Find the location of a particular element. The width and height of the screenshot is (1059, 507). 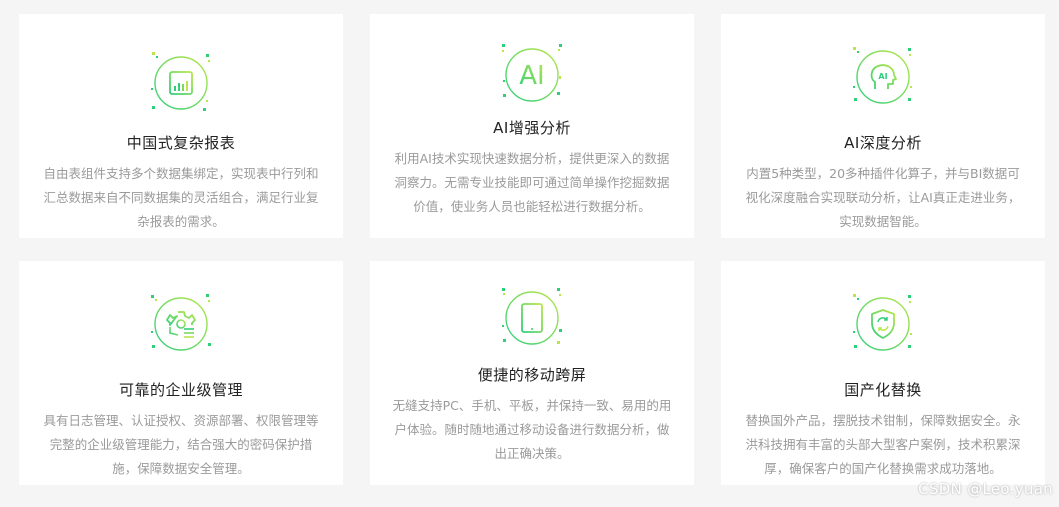

card-title: AI深度分析 is located at coordinates (883, 143).